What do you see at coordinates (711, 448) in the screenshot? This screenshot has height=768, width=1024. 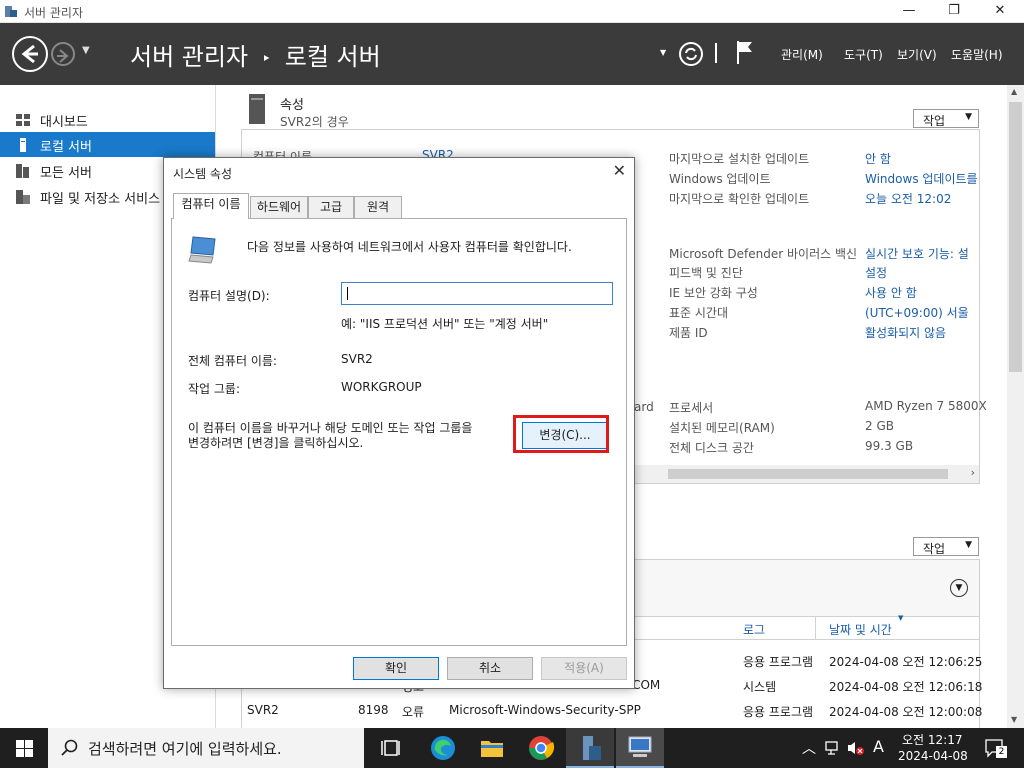 I see `disk-label: 전체 디스크 공간` at bounding box center [711, 448].